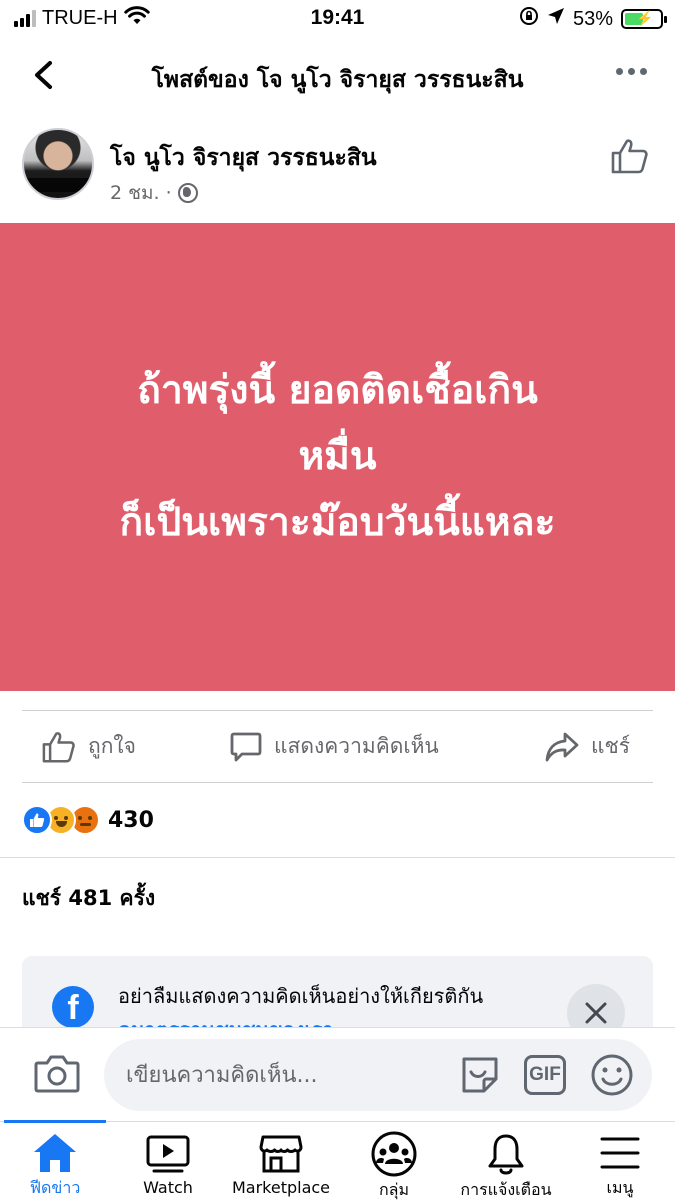  I want to click on emoji-button, so click(612, 1077).